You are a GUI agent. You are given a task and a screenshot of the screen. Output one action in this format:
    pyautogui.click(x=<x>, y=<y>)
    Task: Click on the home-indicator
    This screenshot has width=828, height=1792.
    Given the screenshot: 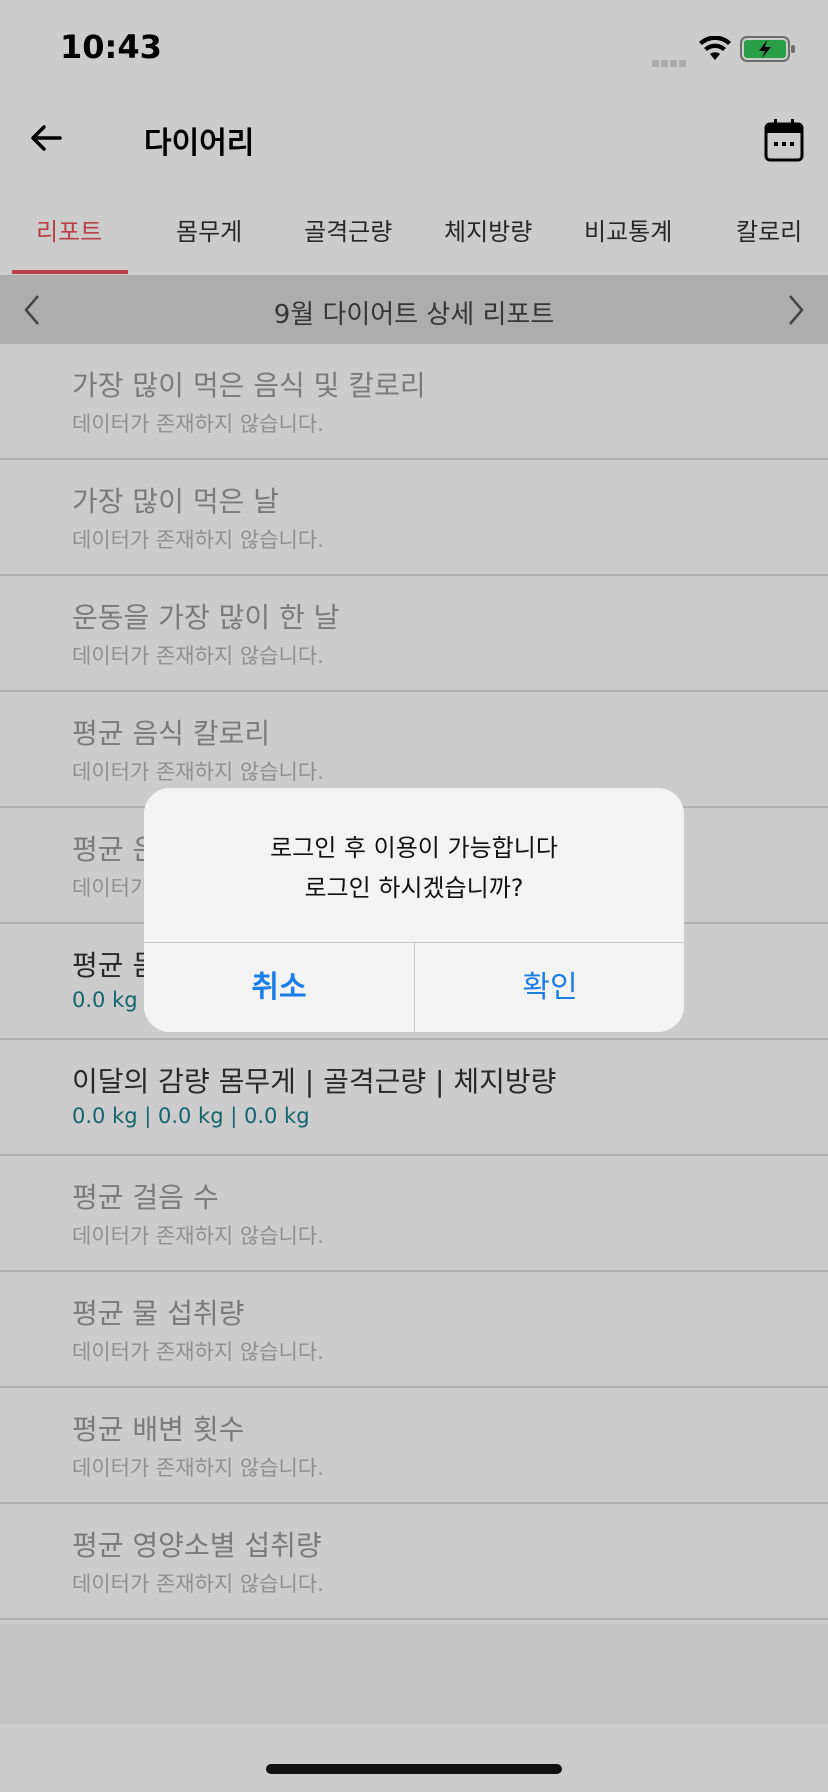 What is the action you would take?
    pyautogui.click(x=414, y=1769)
    